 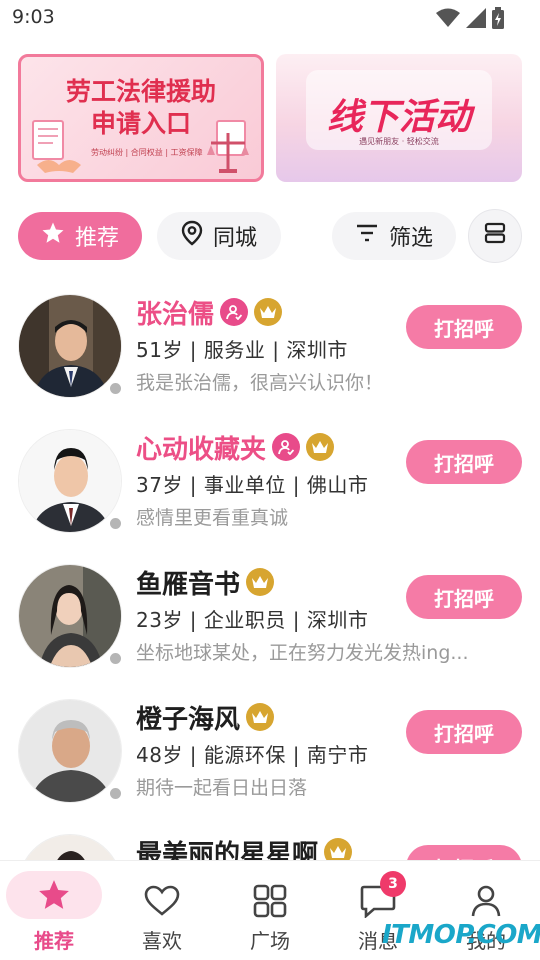 I want to click on tab-like: 喜欢, so click(x=162, y=910).